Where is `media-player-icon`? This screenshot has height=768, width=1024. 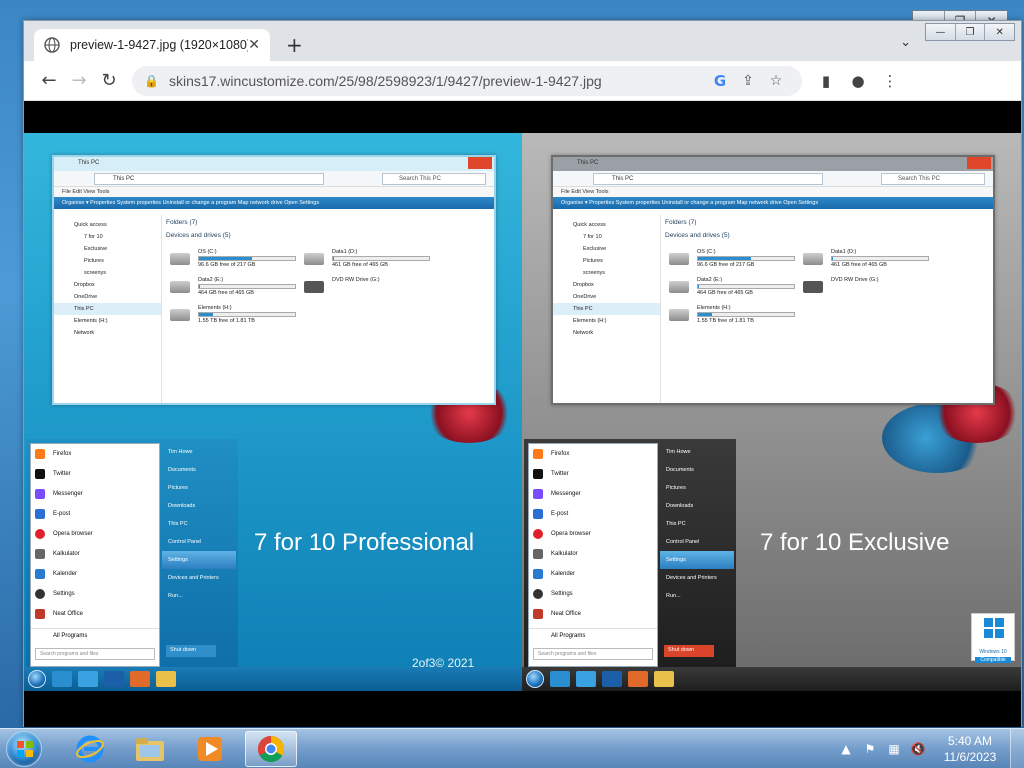
media-player-icon is located at coordinates (210, 749).